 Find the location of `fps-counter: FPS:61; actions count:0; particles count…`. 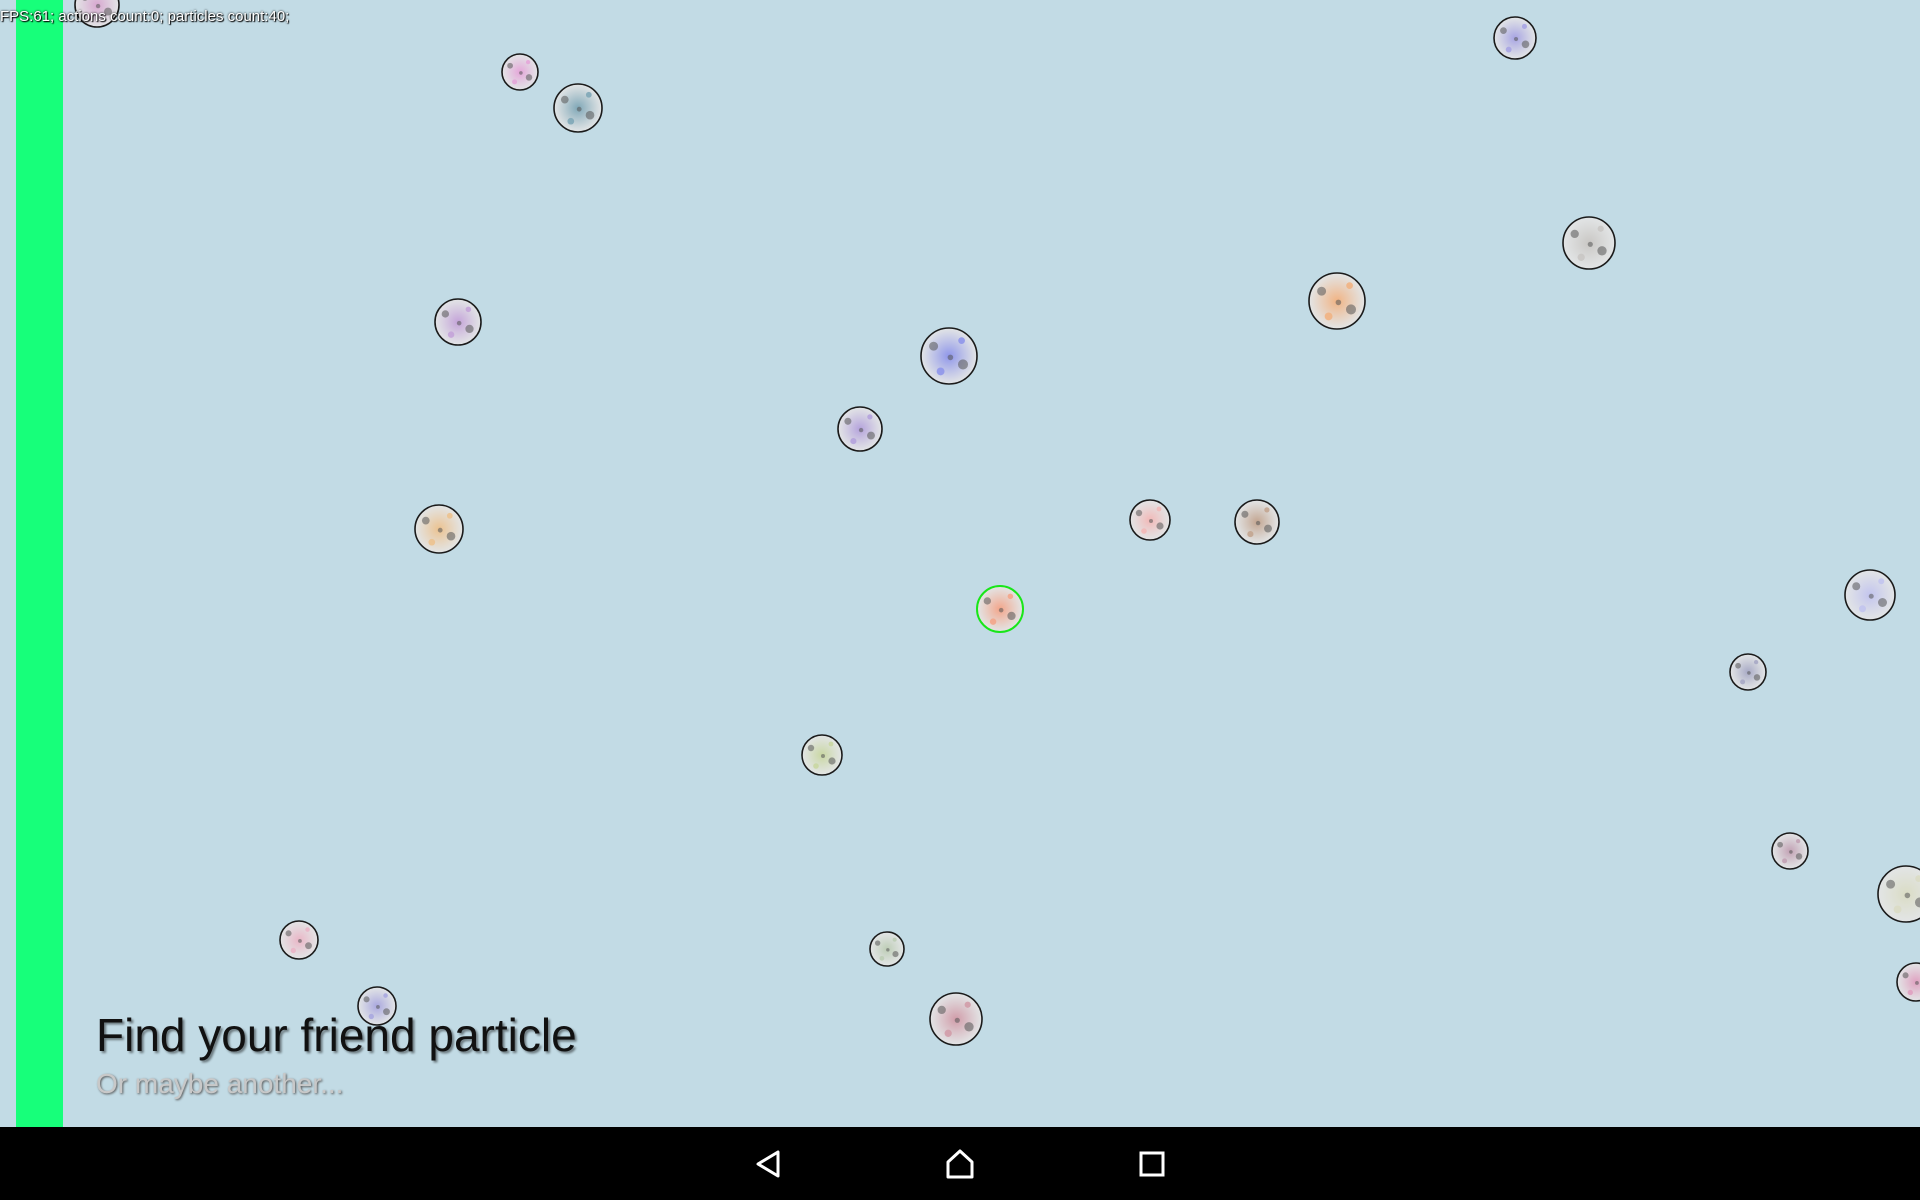

fps-counter: FPS:61; actions count:0; particles count… is located at coordinates (145, 16).